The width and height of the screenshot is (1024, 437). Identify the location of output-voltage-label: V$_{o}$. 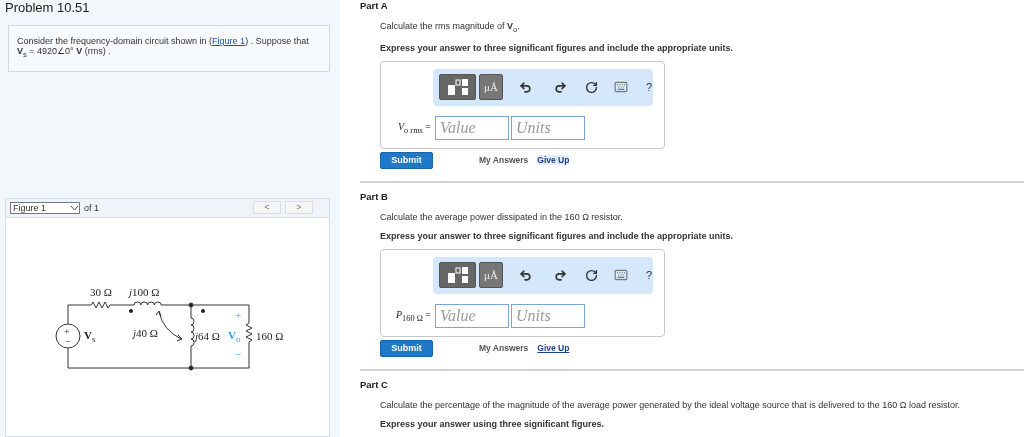
(234, 337).